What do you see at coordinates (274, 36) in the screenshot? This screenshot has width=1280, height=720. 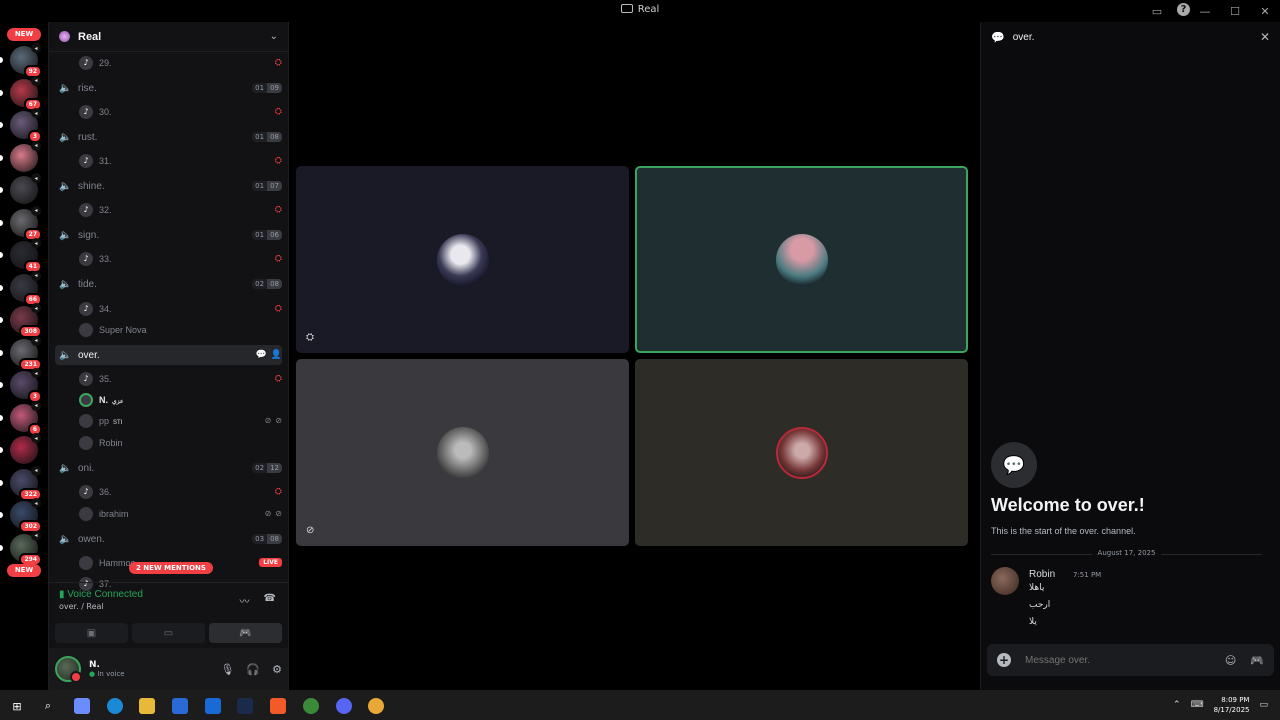 I see `chevron-down-icon: ⌄` at bounding box center [274, 36].